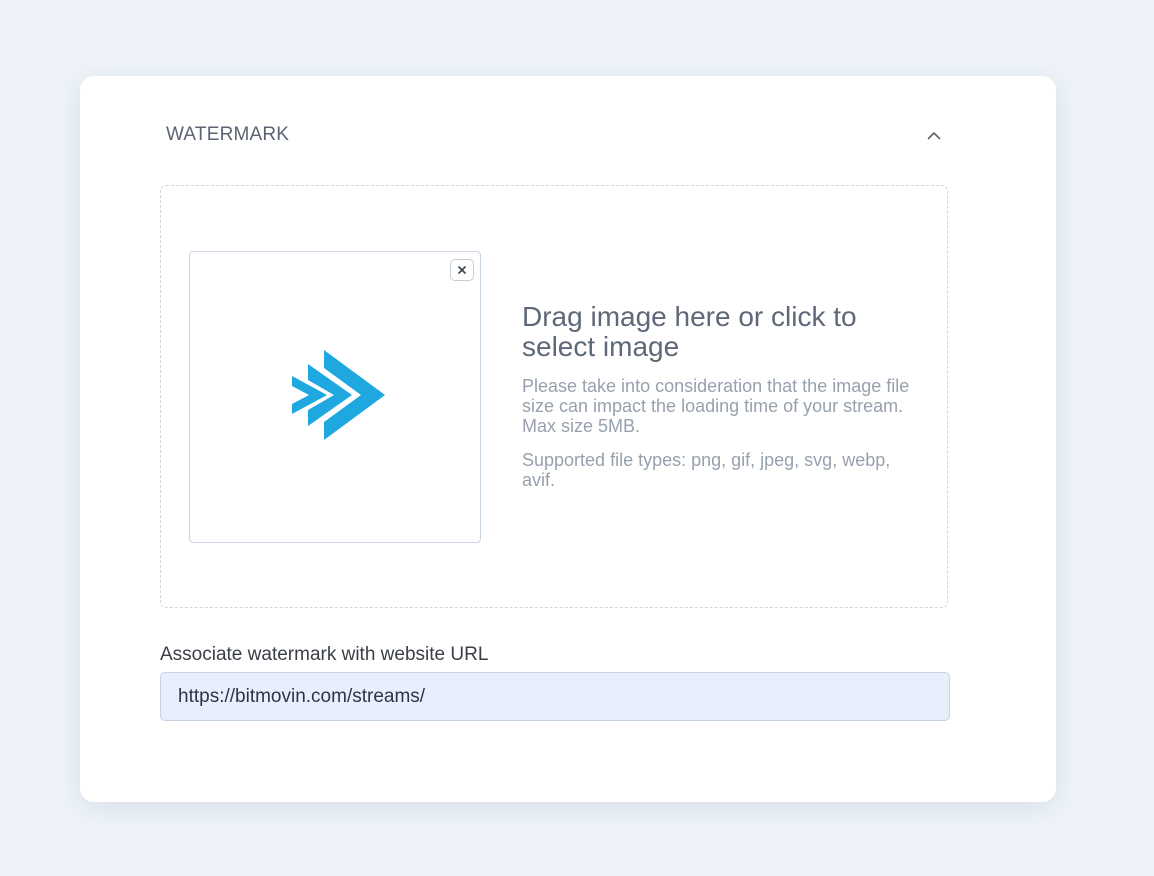 The image size is (1154, 876). What do you see at coordinates (689, 331) in the screenshot?
I see `dropzone-title: Drag image here or click to select image` at bounding box center [689, 331].